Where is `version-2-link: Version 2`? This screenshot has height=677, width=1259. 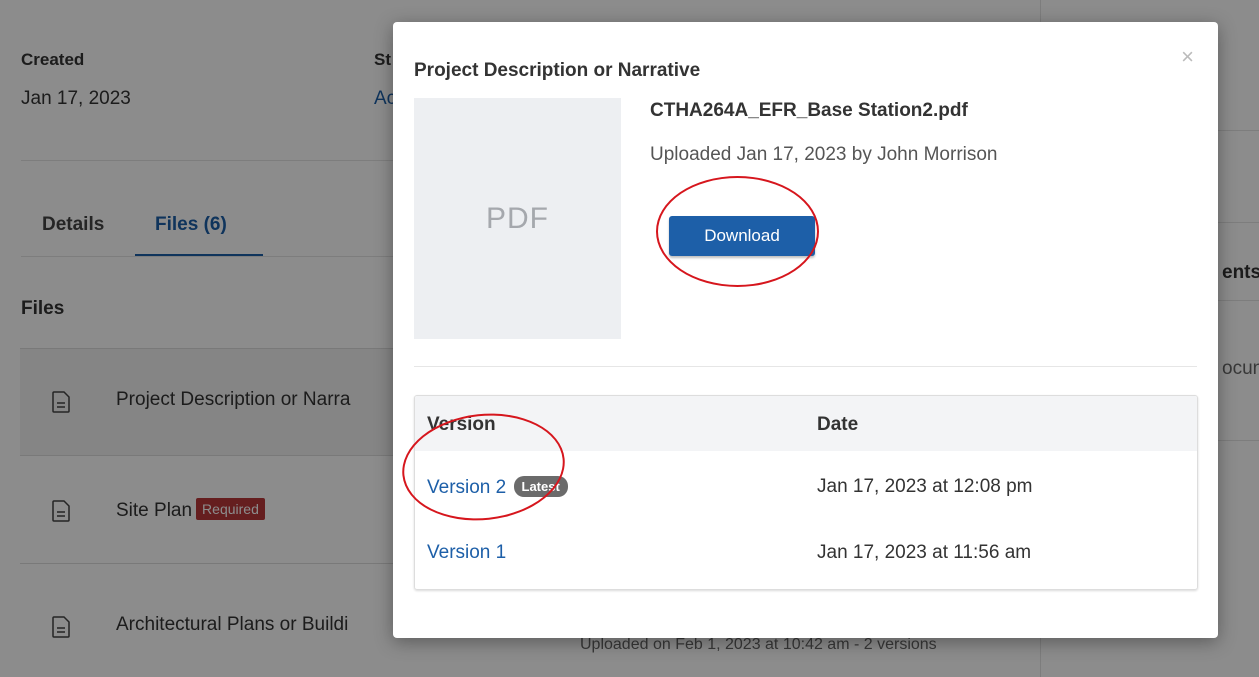
version-2-link: Version 2 is located at coordinates (466, 487).